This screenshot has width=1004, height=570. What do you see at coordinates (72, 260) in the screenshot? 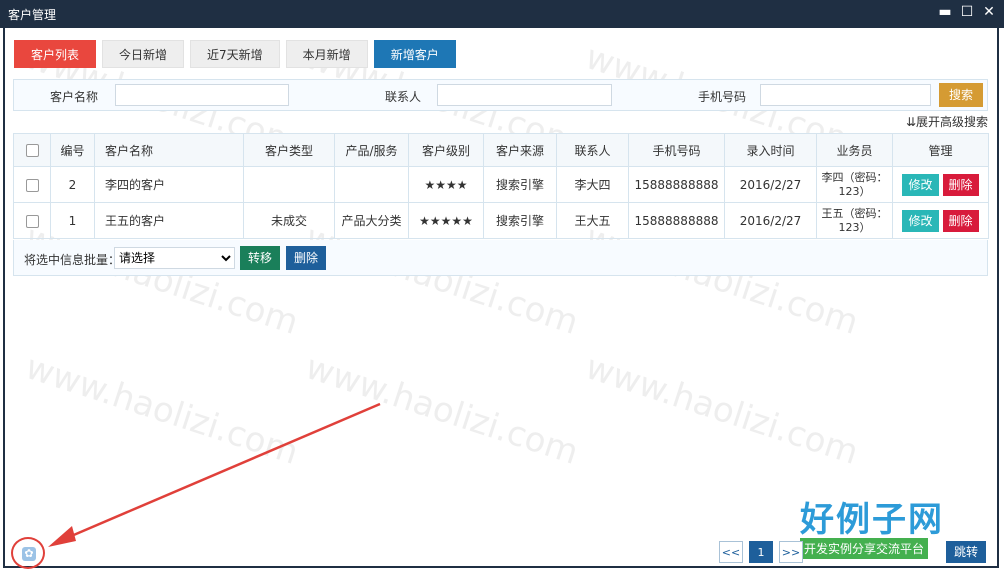
I see `batch-label: 将选中信息批量：` at bounding box center [72, 260].